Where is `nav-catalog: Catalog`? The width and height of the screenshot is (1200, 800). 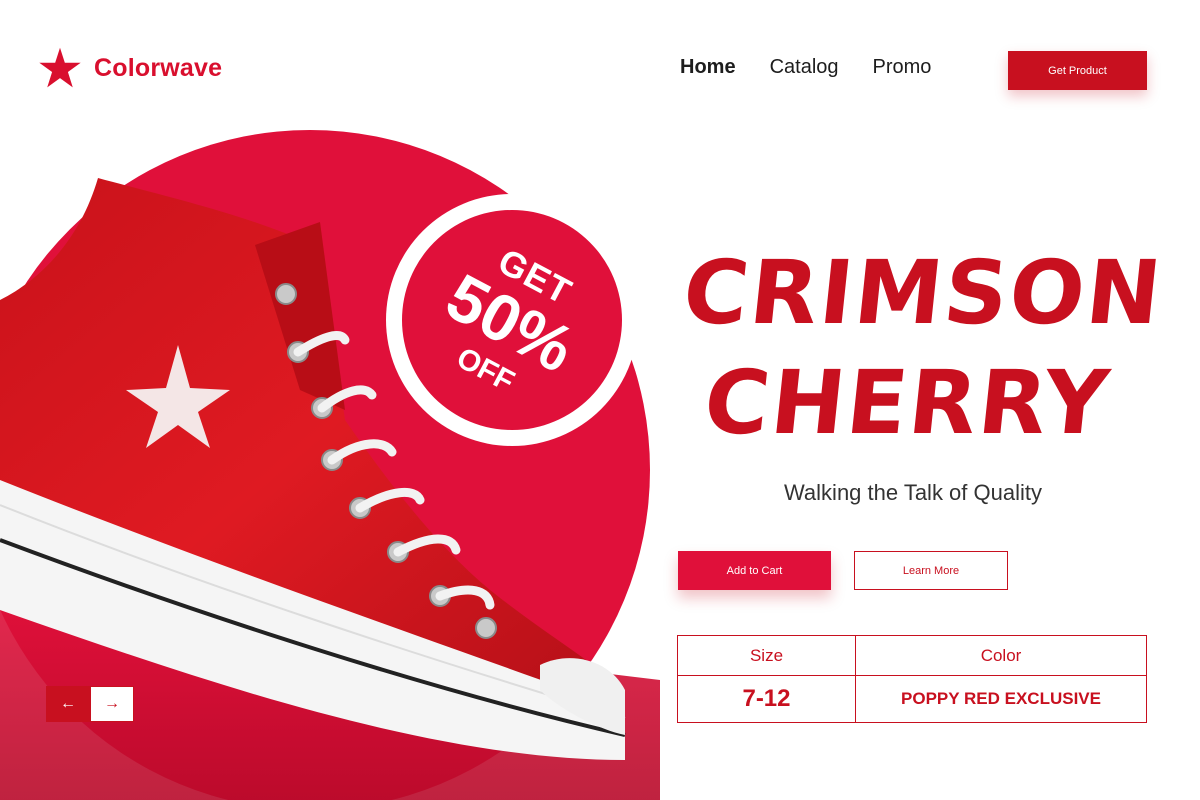
nav-catalog: Catalog is located at coordinates (804, 67).